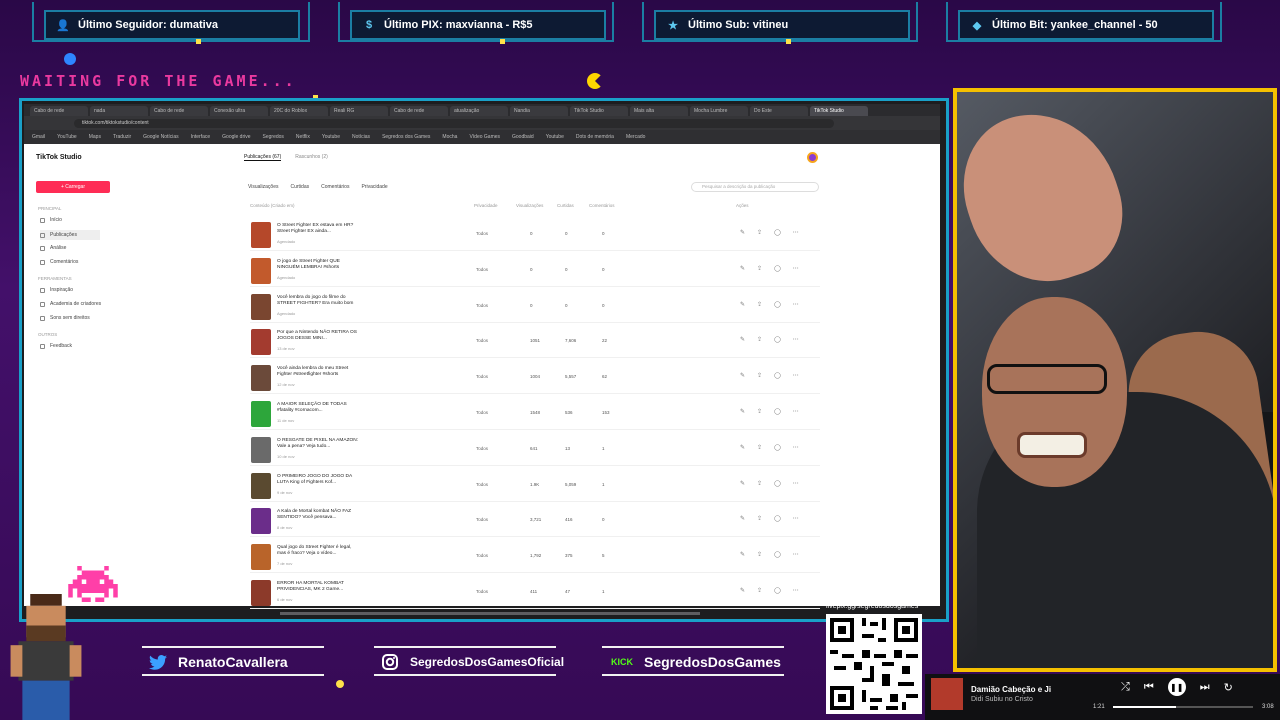  I want to click on browser-tab: Reali RG, so click(359, 111).